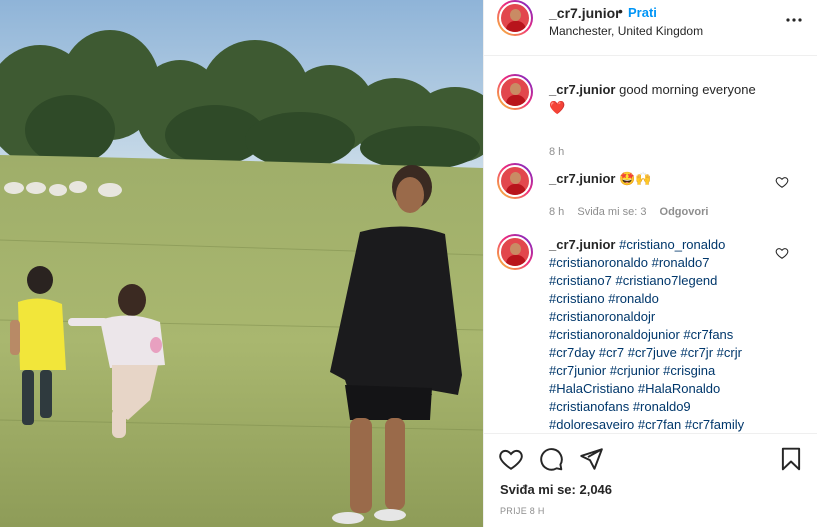  What do you see at coordinates (645, 352) in the screenshot?
I see `hashtag-line: #cr7day #cr7 #cr7juve #cr7jr #crjr` at bounding box center [645, 352].